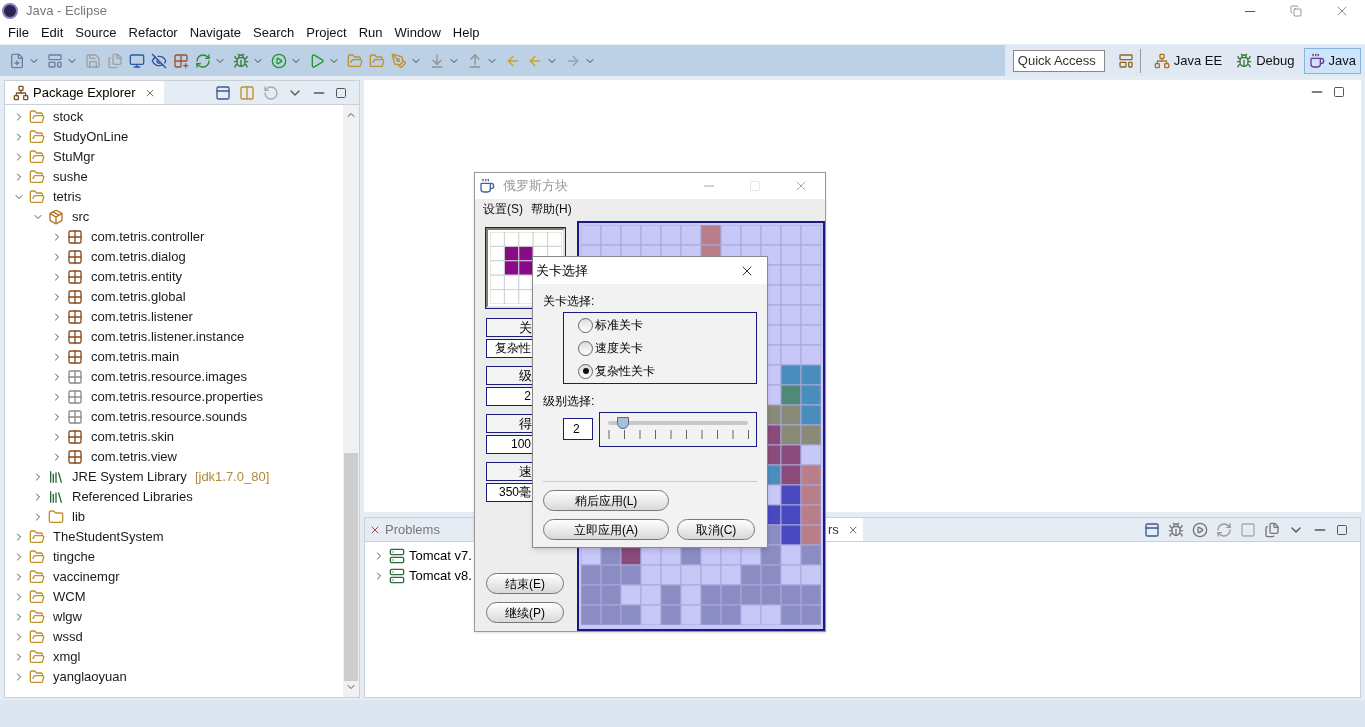 The height and width of the screenshot is (727, 1365). What do you see at coordinates (422, 576) in the screenshot?
I see `server-item: Tomcat v8.` at bounding box center [422, 576].